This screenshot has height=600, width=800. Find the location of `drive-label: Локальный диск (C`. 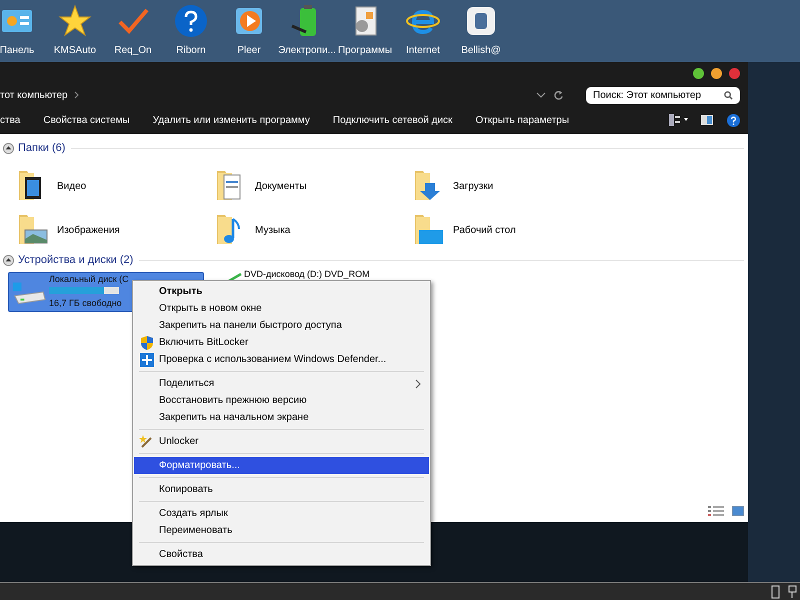

drive-label: Локальный диск (C is located at coordinates (89, 279).